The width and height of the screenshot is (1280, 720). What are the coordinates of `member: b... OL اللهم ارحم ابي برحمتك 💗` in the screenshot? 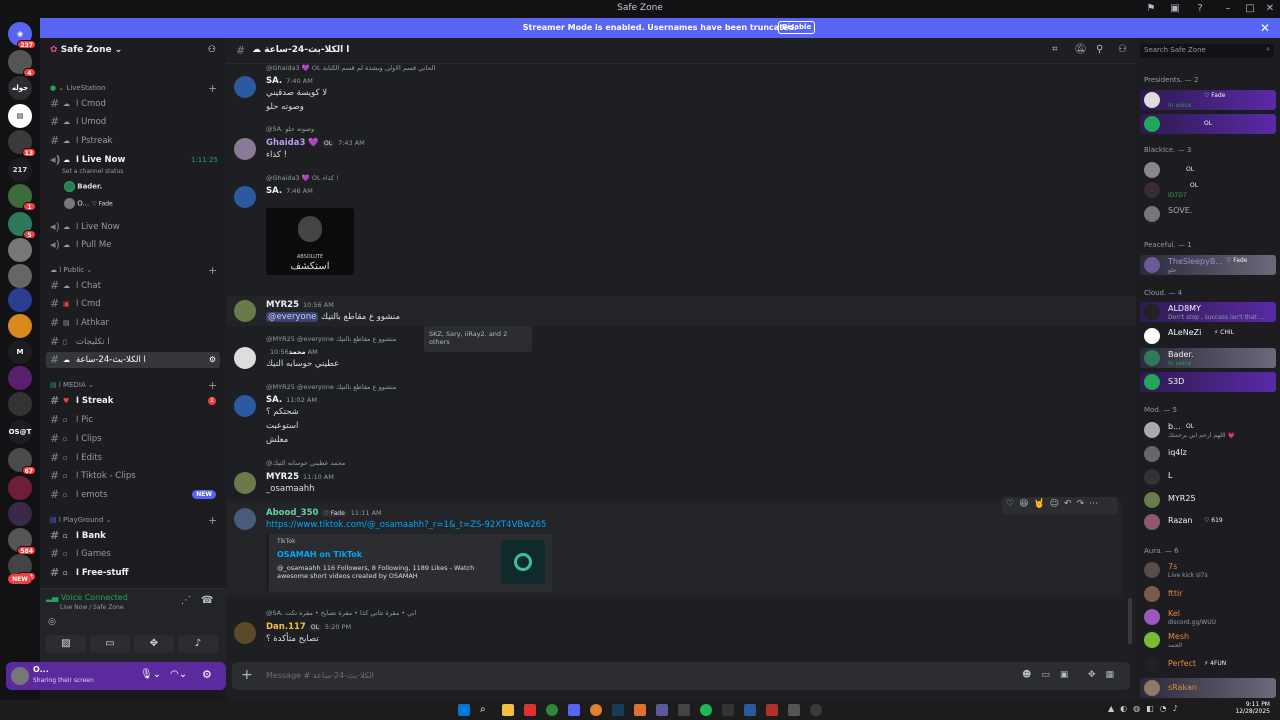 It's located at (1208, 430).